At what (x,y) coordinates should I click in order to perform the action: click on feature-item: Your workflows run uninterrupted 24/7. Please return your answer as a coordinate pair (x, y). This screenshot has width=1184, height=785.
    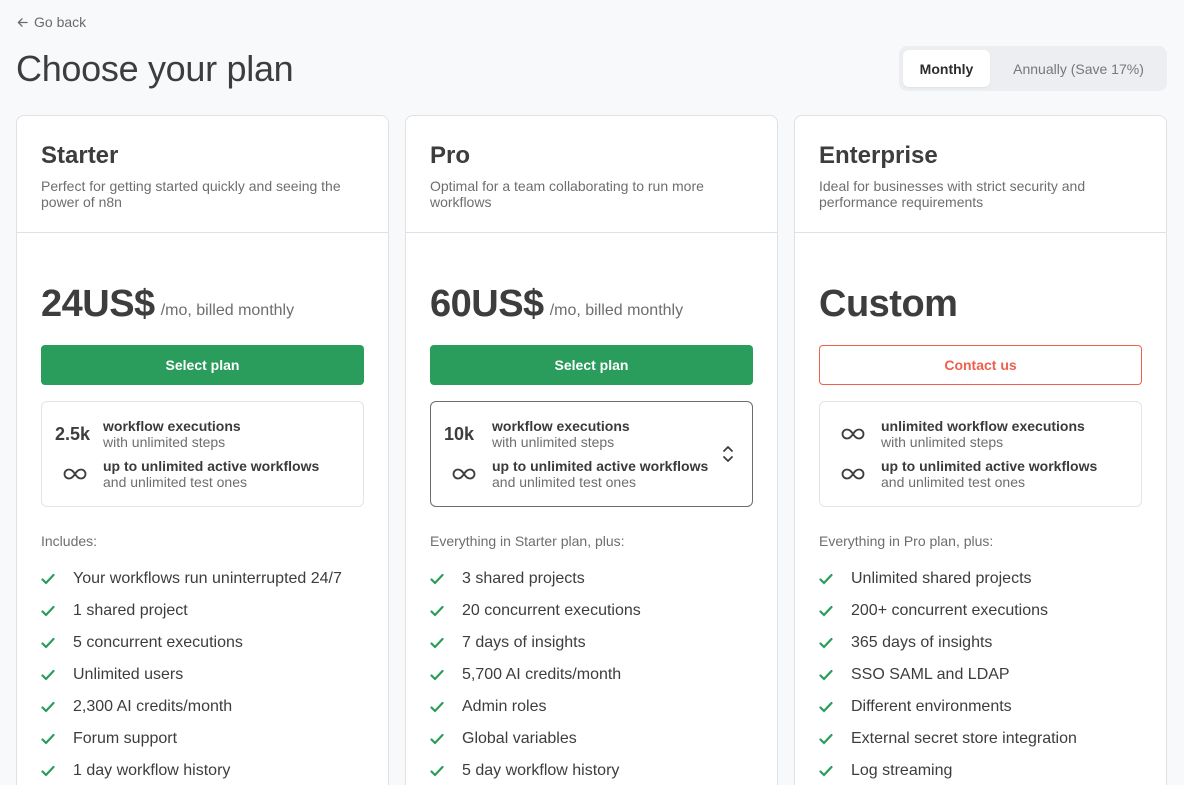
    Looking at the image, I should click on (202, 579).